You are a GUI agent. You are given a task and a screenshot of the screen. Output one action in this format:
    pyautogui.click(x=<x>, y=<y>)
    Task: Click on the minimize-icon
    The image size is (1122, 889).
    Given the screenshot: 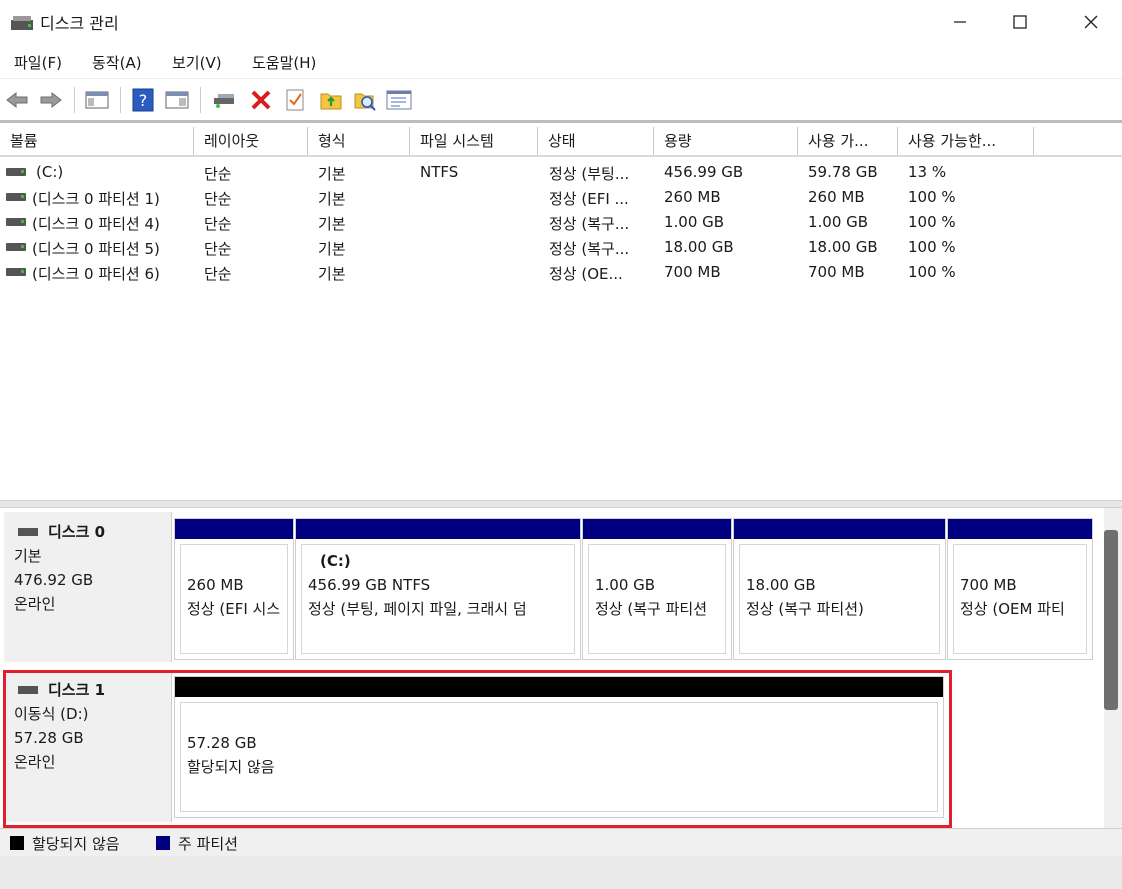 What is the action you would take?
    pyautogui.click(x=960, y=22)
    